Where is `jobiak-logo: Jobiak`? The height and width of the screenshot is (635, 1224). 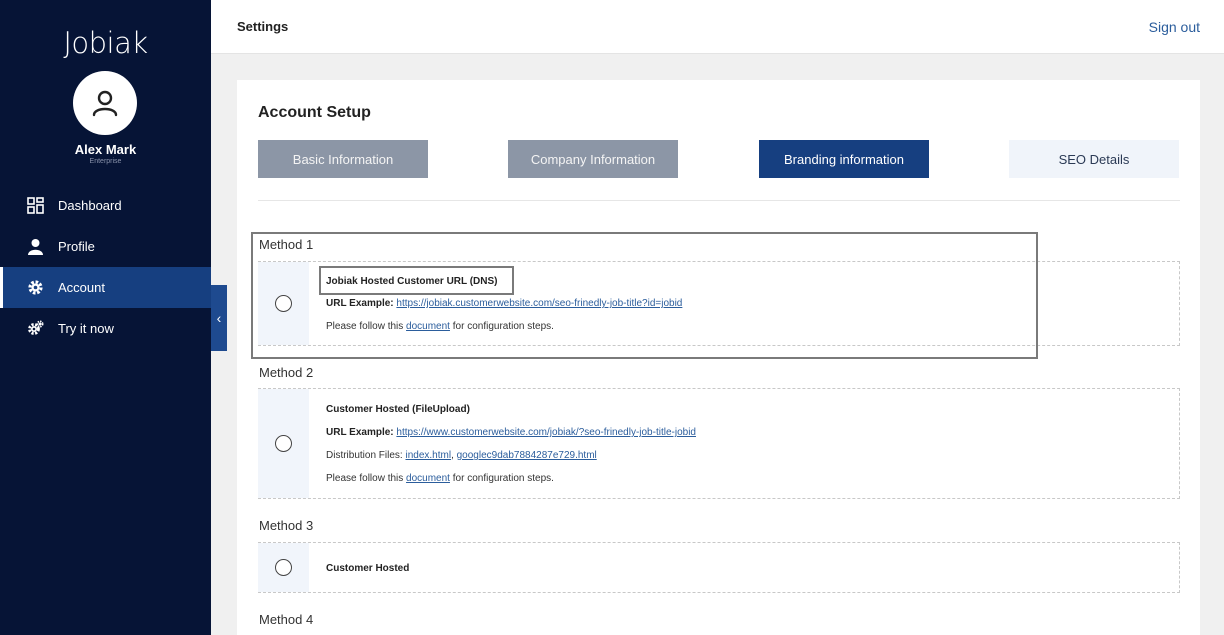
jobiak-logo: Jobiak is located at coordinates (105, 43).